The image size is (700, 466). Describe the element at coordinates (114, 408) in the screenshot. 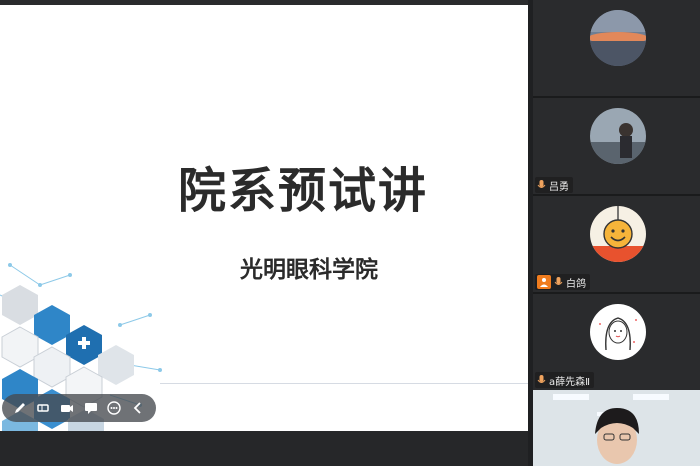

I see `more-icon` at that location.